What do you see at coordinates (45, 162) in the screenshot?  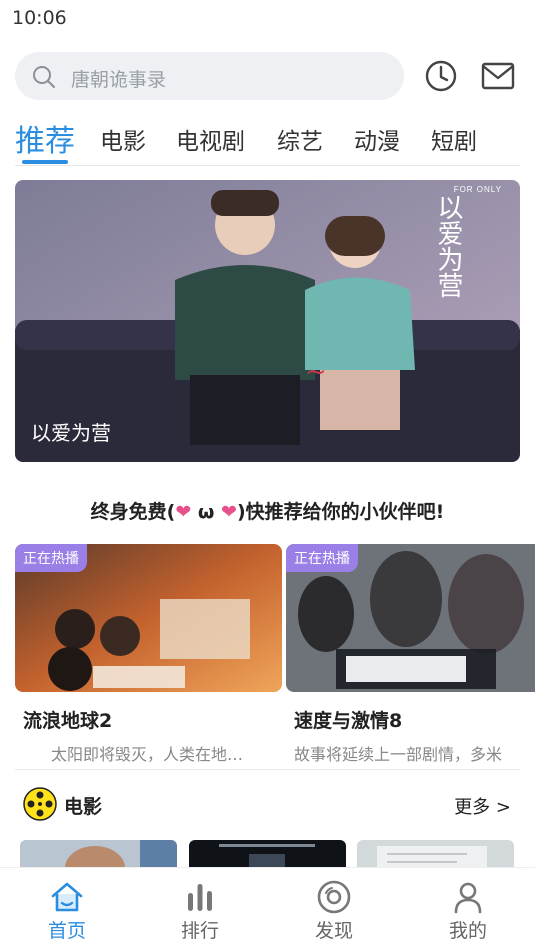 I see `active-tab-indicator` at bounding box center [45, 162].